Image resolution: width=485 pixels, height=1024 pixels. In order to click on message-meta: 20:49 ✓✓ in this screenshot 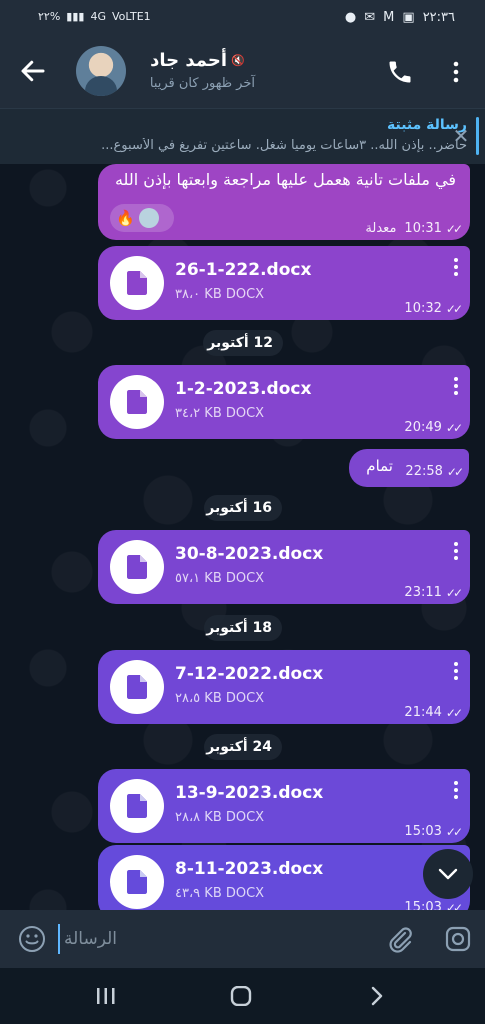, I will do `click(433, 427)`.